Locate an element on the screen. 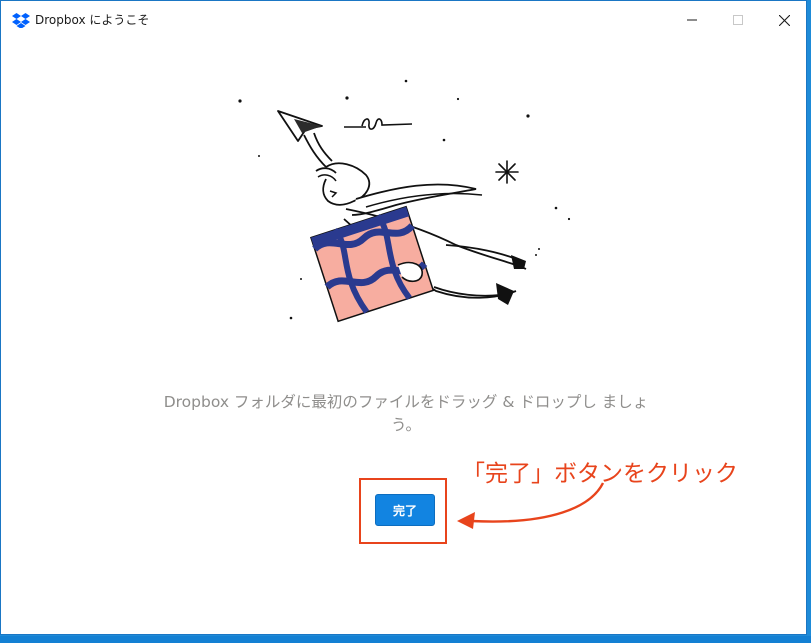 The height and width of the screenshot is (643, 811). maximize-button is located at coordinates (738, 20).